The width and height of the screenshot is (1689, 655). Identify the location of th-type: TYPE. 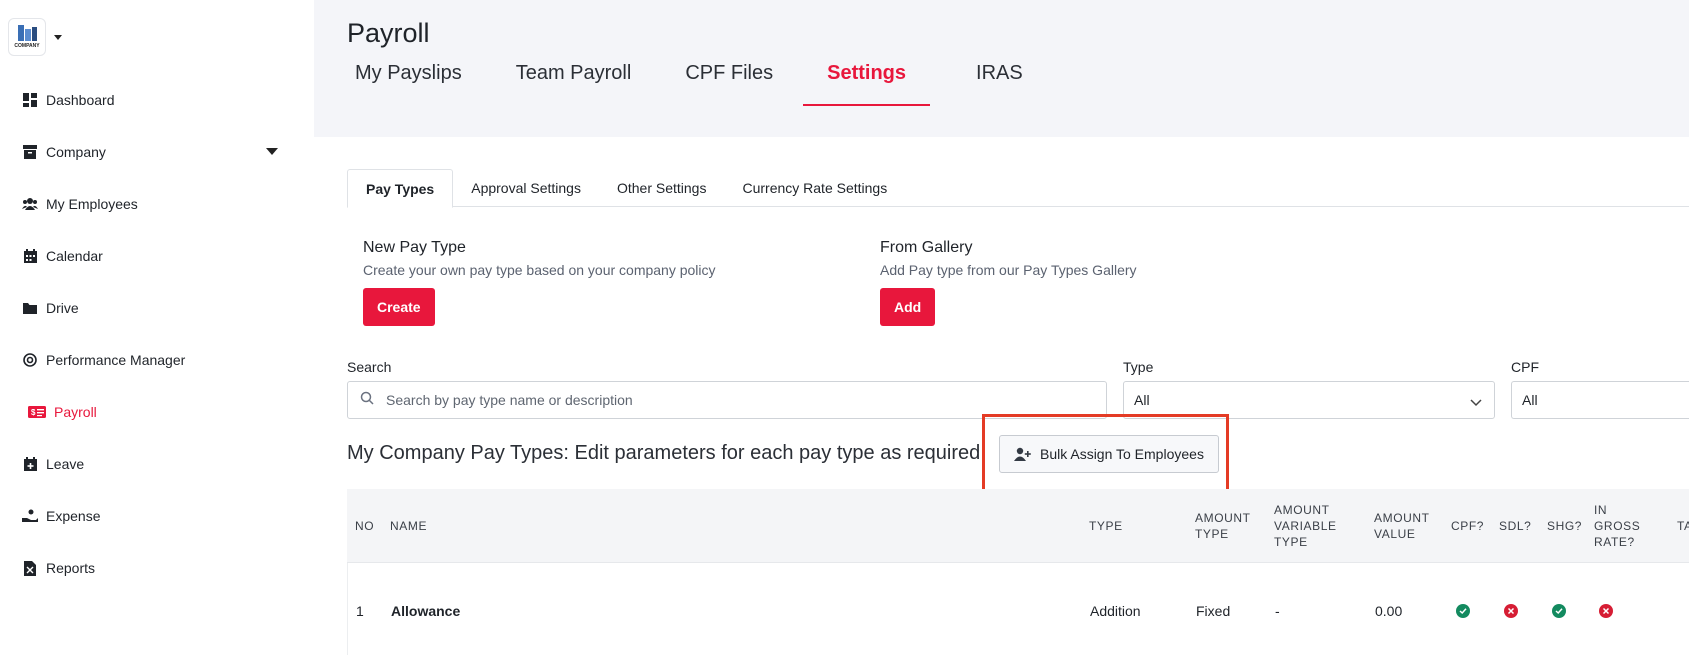
(1106, 526).